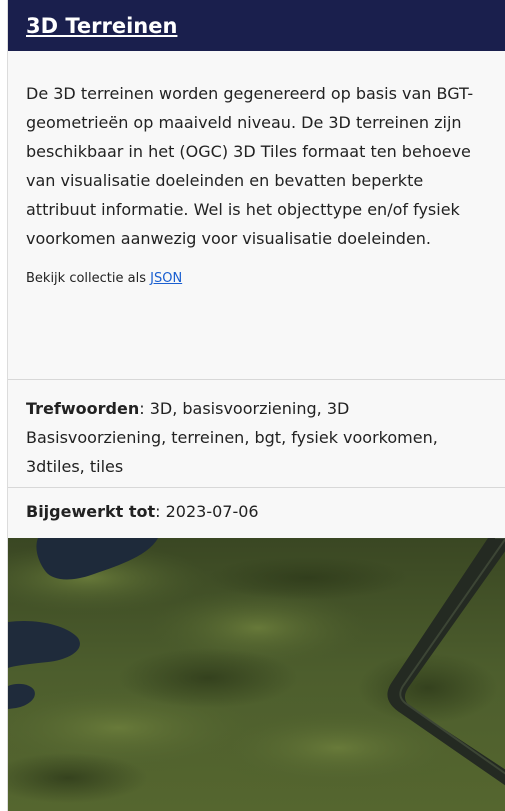  Describe the element at coordinates (91, 511) in the screenshot. I see `updated-label: Bijgewerkt tot` at that location.